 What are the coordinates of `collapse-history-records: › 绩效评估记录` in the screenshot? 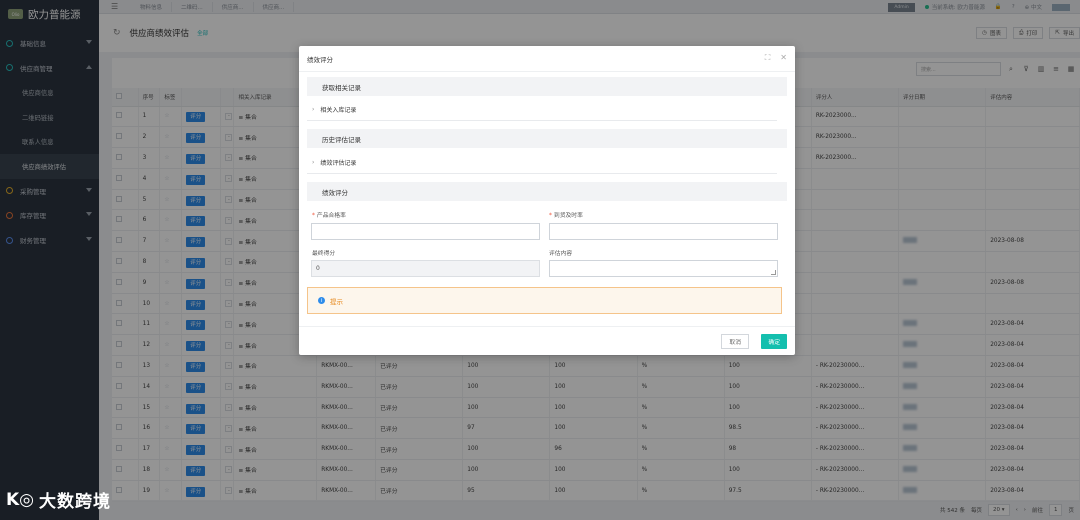 It's located at (542, 163).